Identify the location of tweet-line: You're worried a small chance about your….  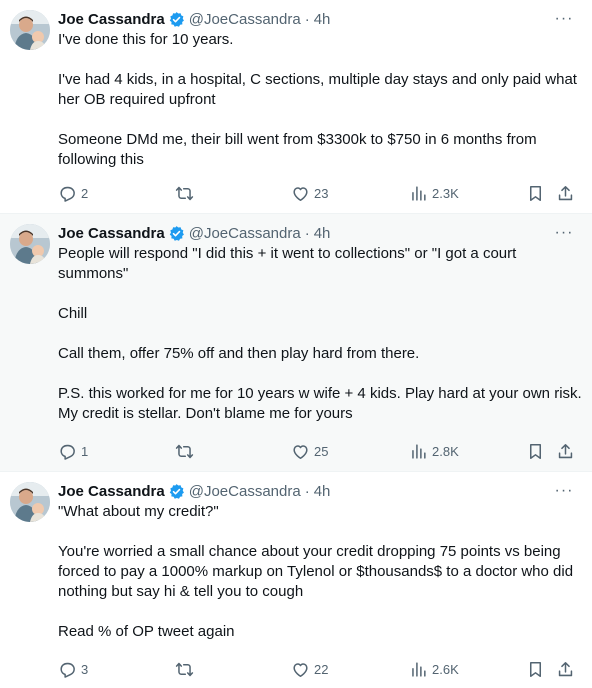
(309, 551).